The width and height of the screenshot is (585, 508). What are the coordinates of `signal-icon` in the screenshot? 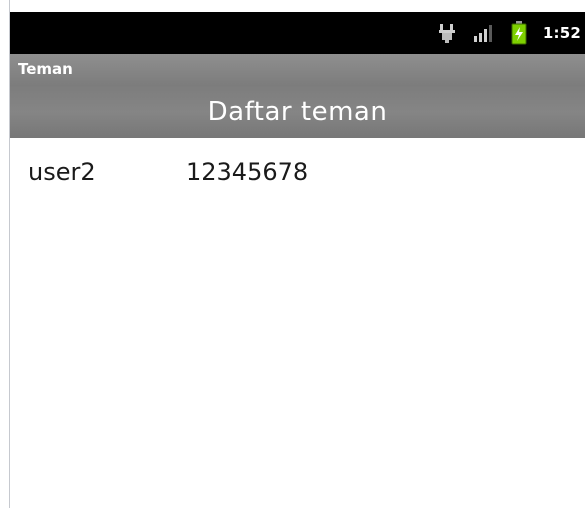 It's located at (482, 33).